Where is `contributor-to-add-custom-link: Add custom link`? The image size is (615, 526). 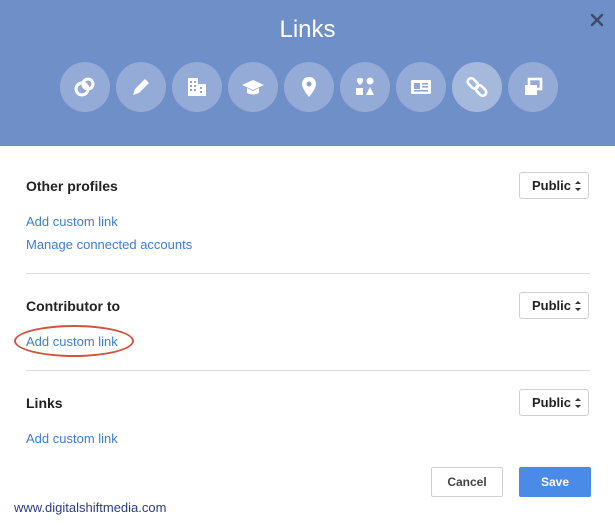
contributor-to-add-custom-link: Add custom link is located at coordinates (72, 341).